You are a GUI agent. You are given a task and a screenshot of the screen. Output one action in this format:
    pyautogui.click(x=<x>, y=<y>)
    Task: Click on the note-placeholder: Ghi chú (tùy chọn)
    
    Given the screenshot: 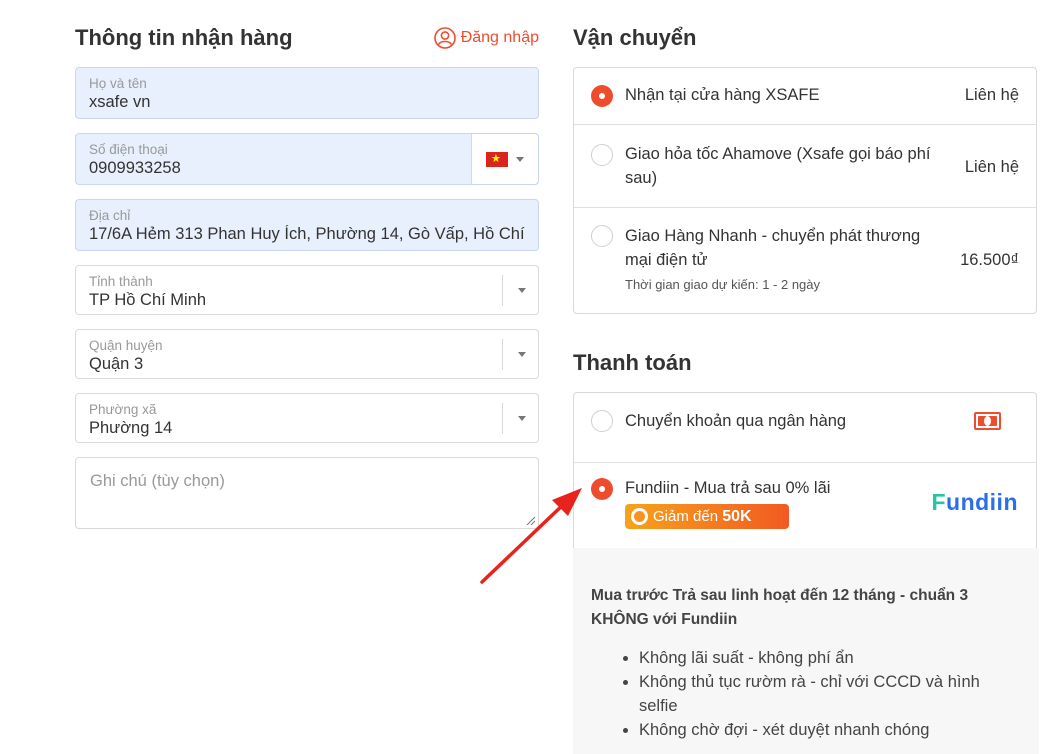 What is the action you would take?
    pyautogui.click(x=157, y=481)
    